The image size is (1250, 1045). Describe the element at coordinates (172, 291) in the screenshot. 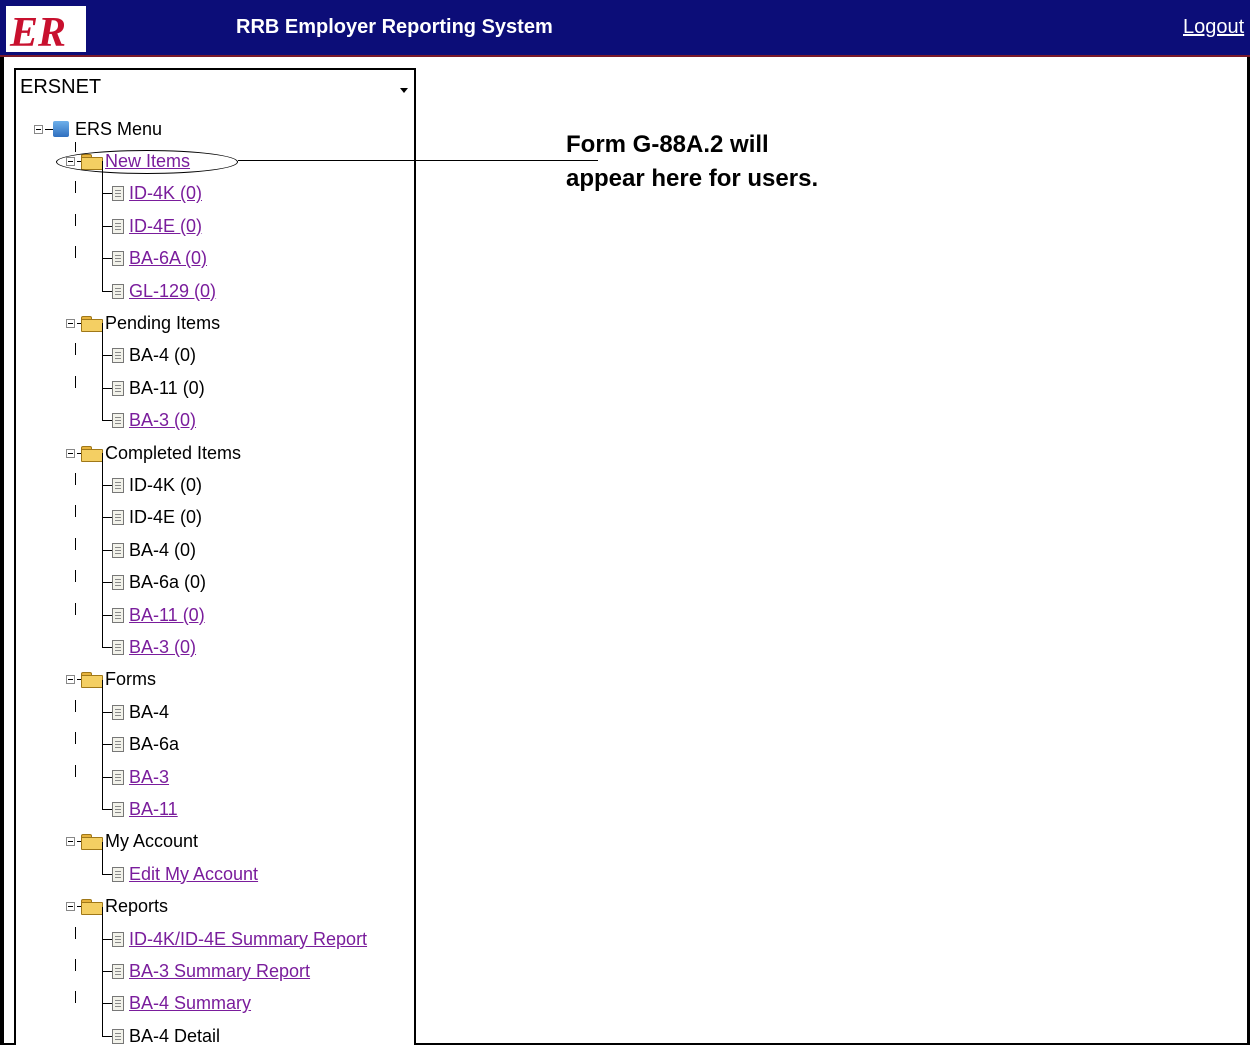

I see `tree-item-link: GL-129 (0)` at that location.